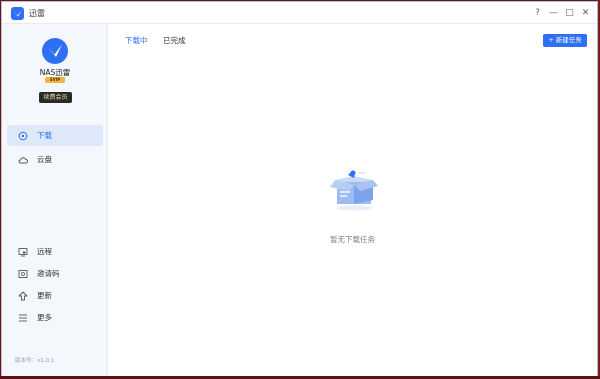 The height and width of the screenshot is (379, 600). Describe the element at coordinates (55, 251) in the screenshot. I see `sidebar-item-remote: 远程` at that location.